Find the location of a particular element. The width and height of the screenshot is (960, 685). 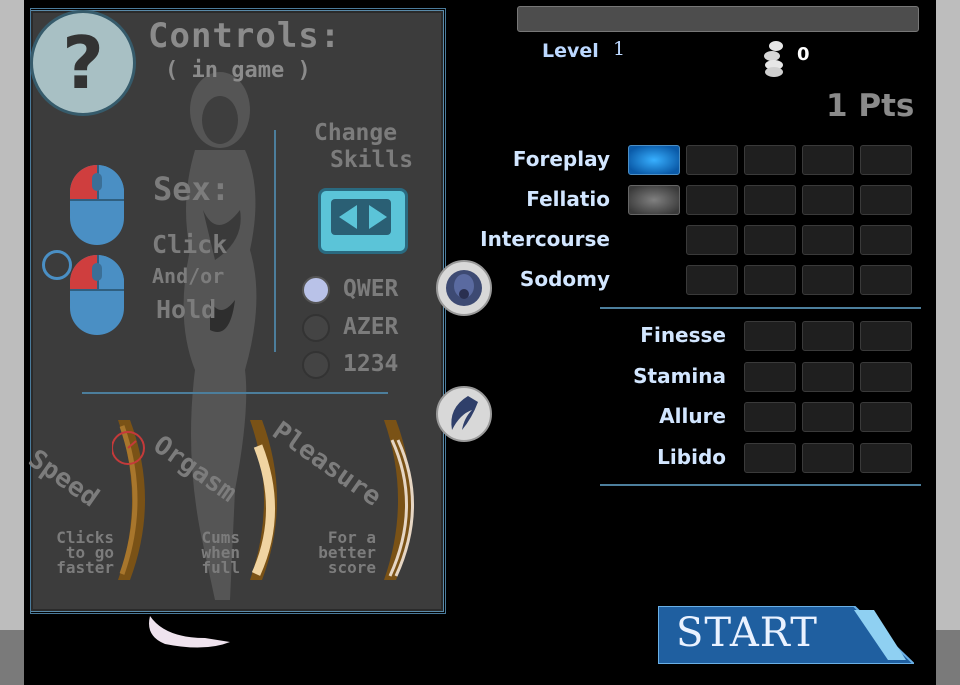

change-skills-line1: Change is located at coordinates (356, 133).